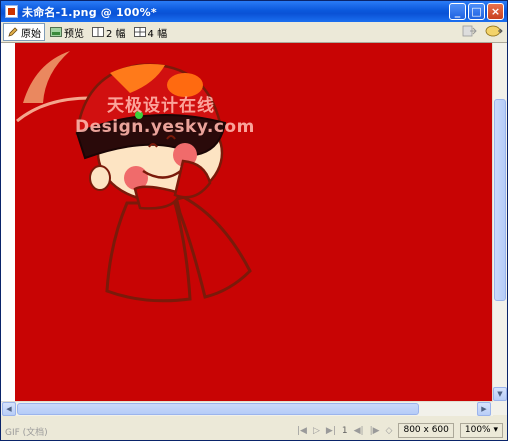 This screenshot has height=441, width=508. I want to click on document-size: 800 x 600, so click(426, 430).